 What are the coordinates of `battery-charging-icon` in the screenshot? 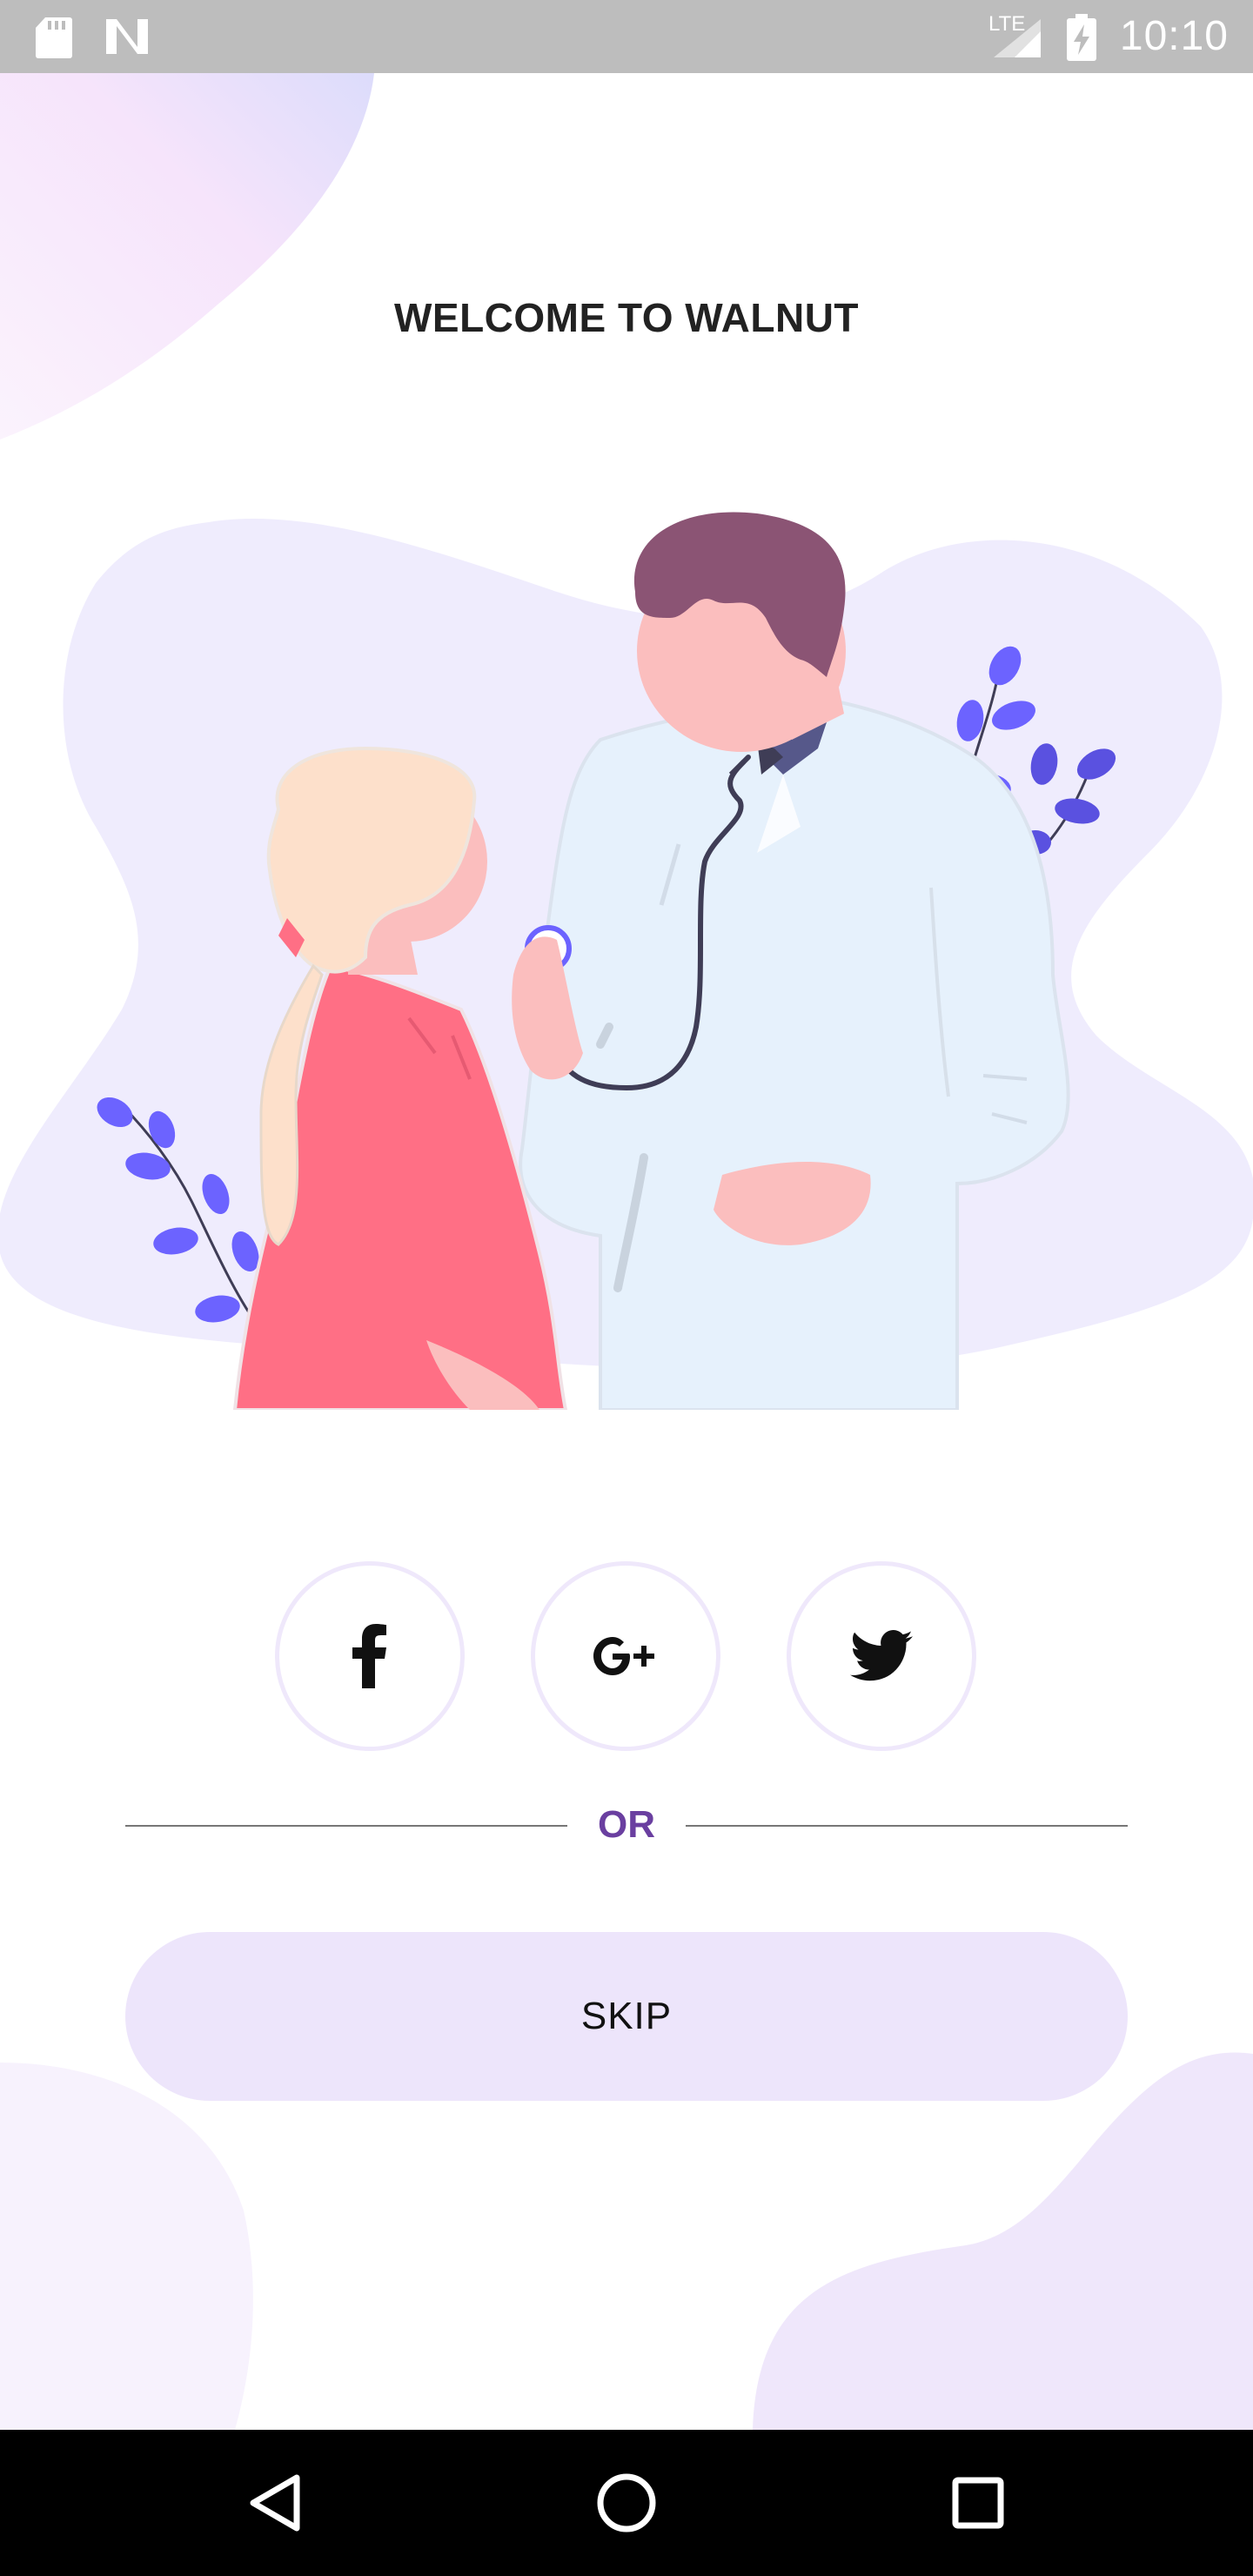 It's located at (1081, 37).